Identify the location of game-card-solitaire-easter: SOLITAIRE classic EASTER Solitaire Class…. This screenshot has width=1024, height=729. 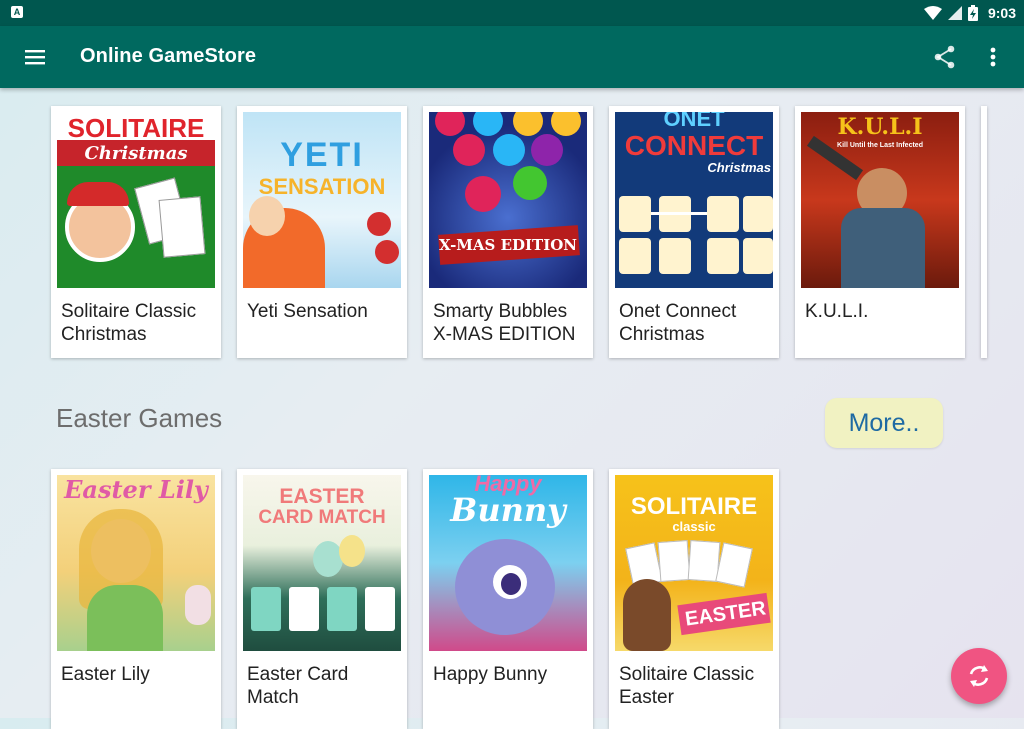
(694, 599).